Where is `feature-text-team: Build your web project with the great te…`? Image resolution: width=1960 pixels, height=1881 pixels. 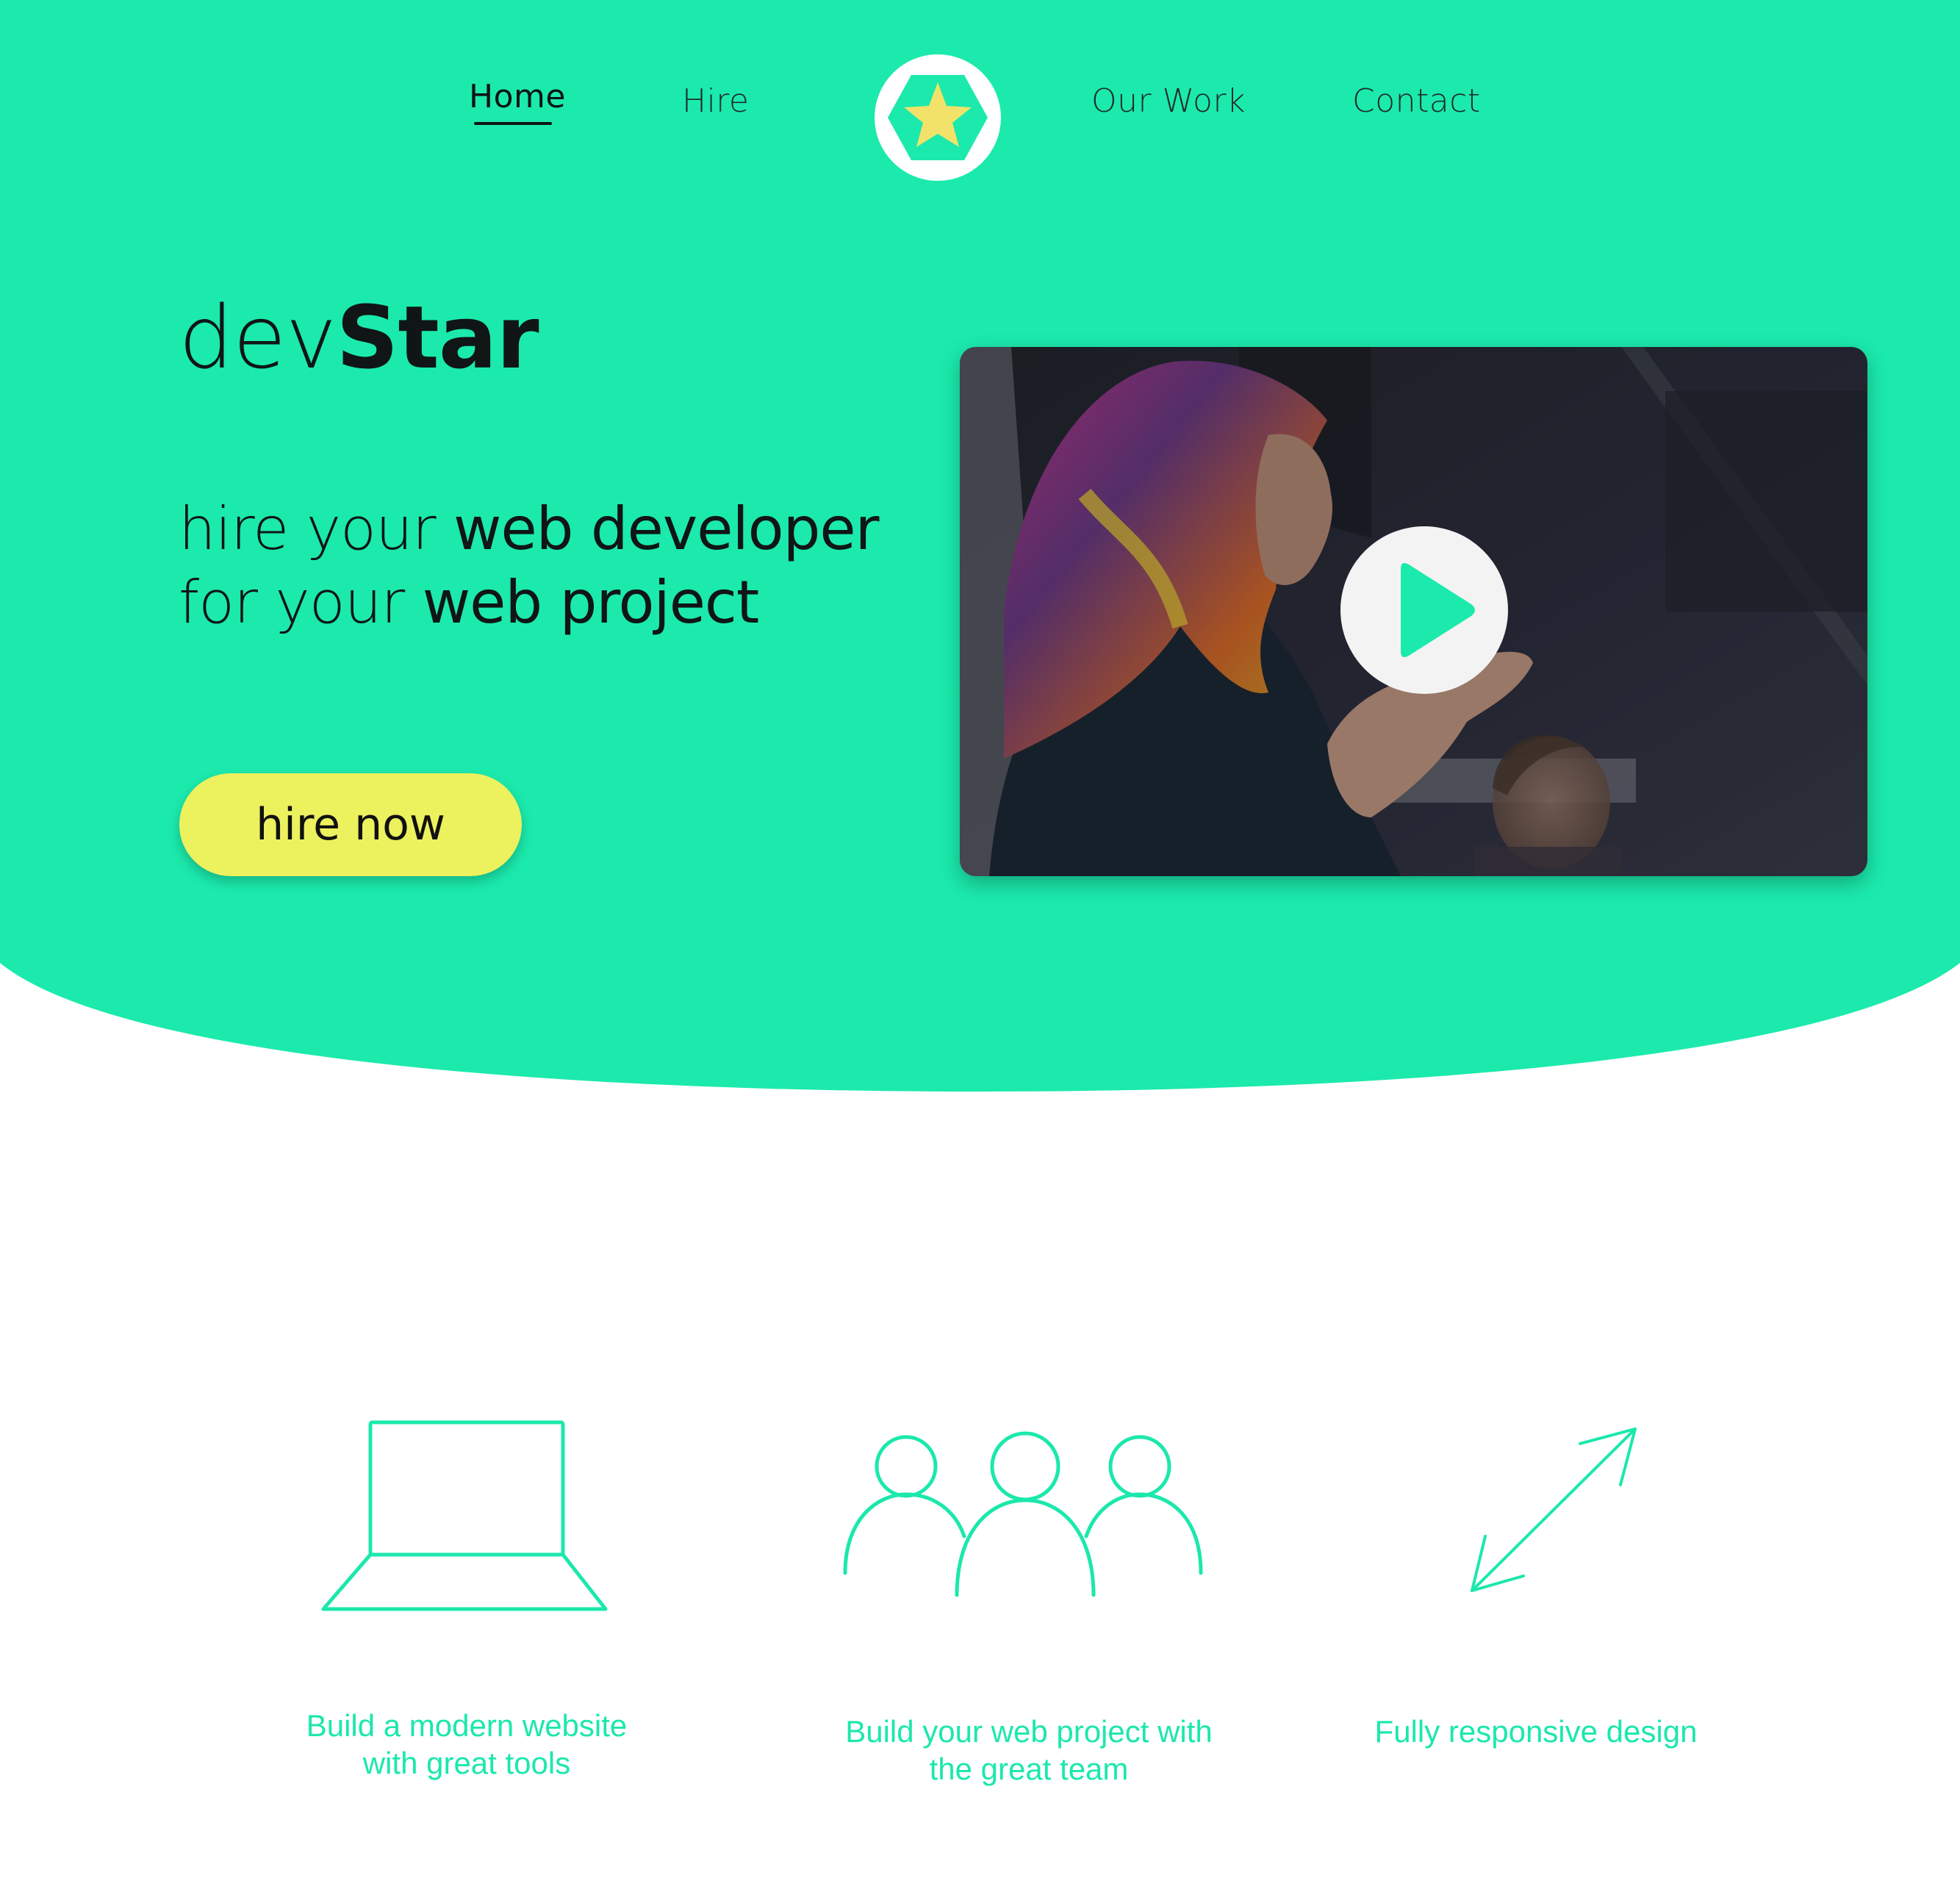
feature-text-team: Build your web project with the great te… is located at coordinates (1029, 1750).